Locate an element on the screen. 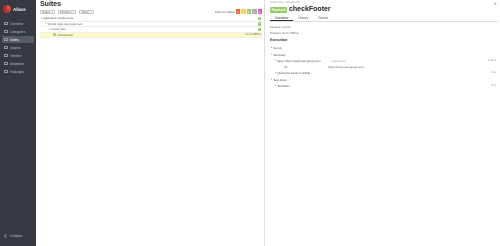 The width and height of the screenshot is (500, 246). sidebar-item-behaviors: Behaviors is located at coordinates (18, 63).